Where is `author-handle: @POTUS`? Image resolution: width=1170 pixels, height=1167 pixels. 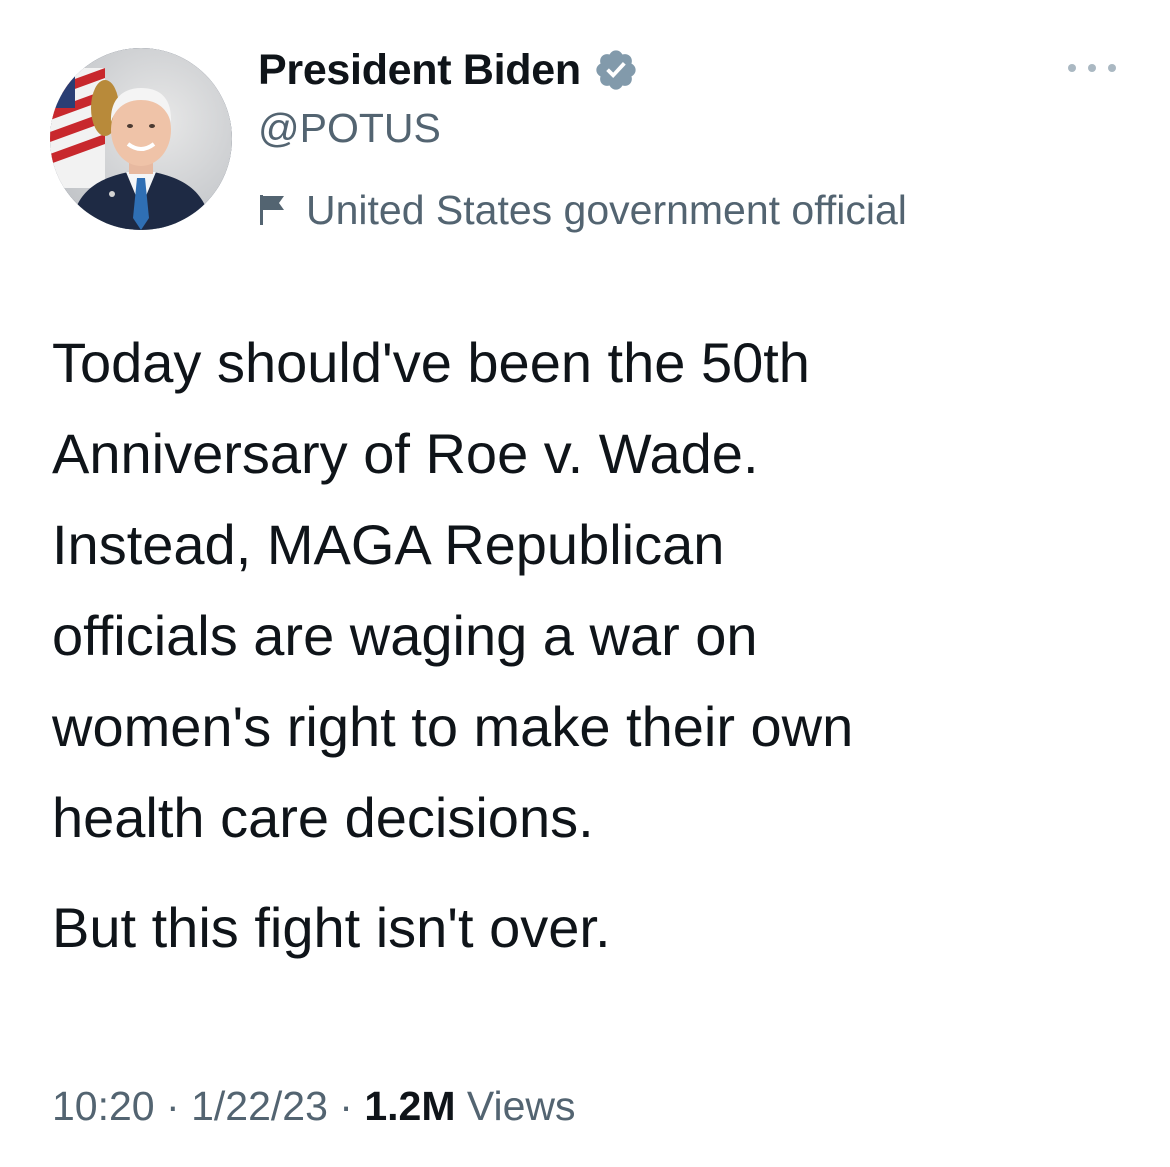
author-handle: @POTUS is located at coordinates (349, 128).